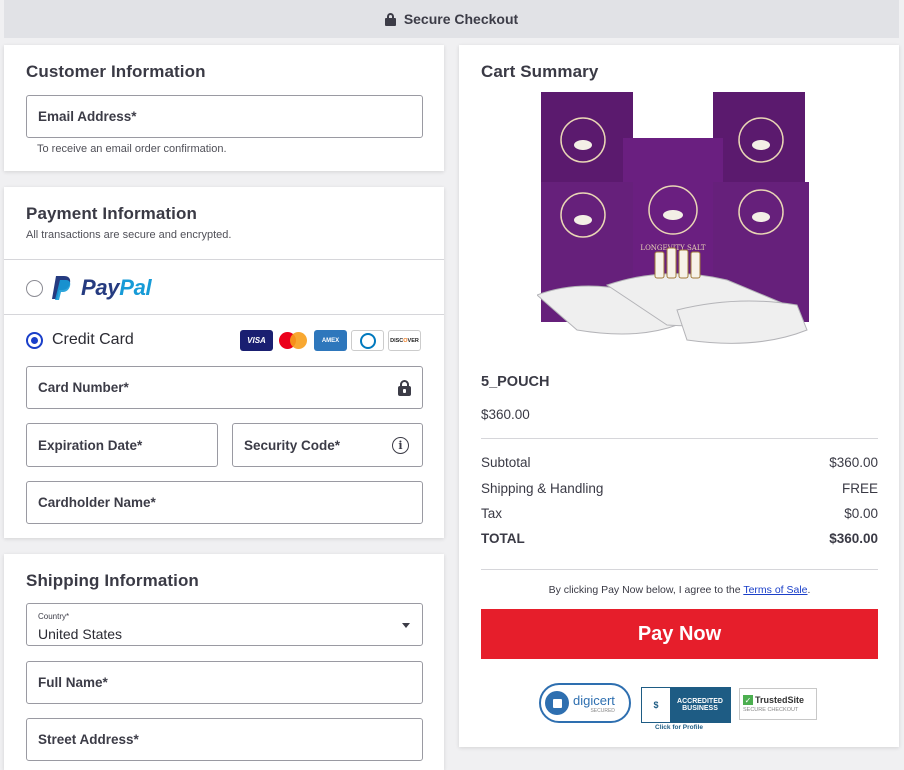  I want to click on trustedsite-title: TrustedSite, so click(780, 700).